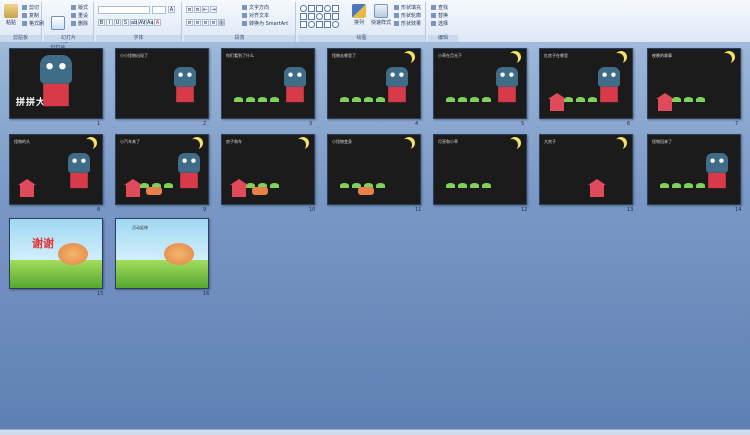 The width and height of the screenshot is (750, 435). Describe the element at coordinates (361, 38) in the screenshot. I see `drawing-group-label: 绘图` at that location.